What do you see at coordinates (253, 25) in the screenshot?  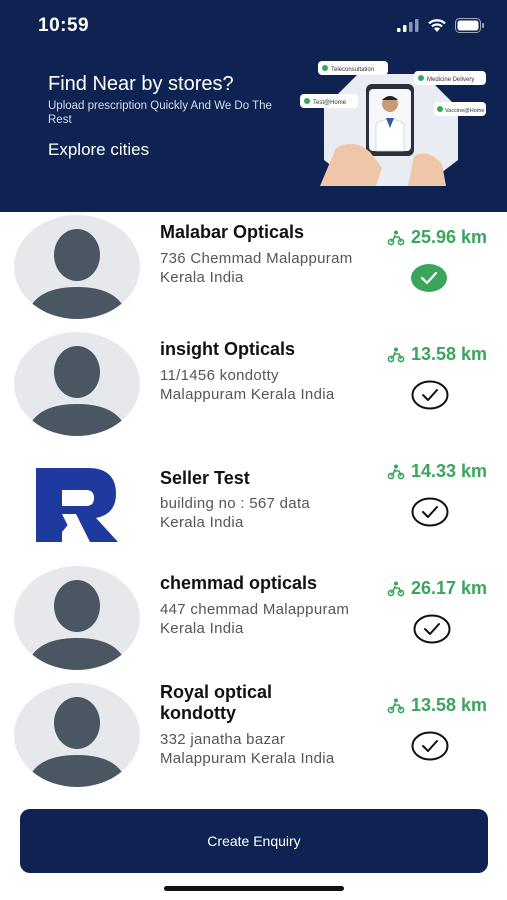 I see `status-bar: 10:59` at bounding box center [253, 25].